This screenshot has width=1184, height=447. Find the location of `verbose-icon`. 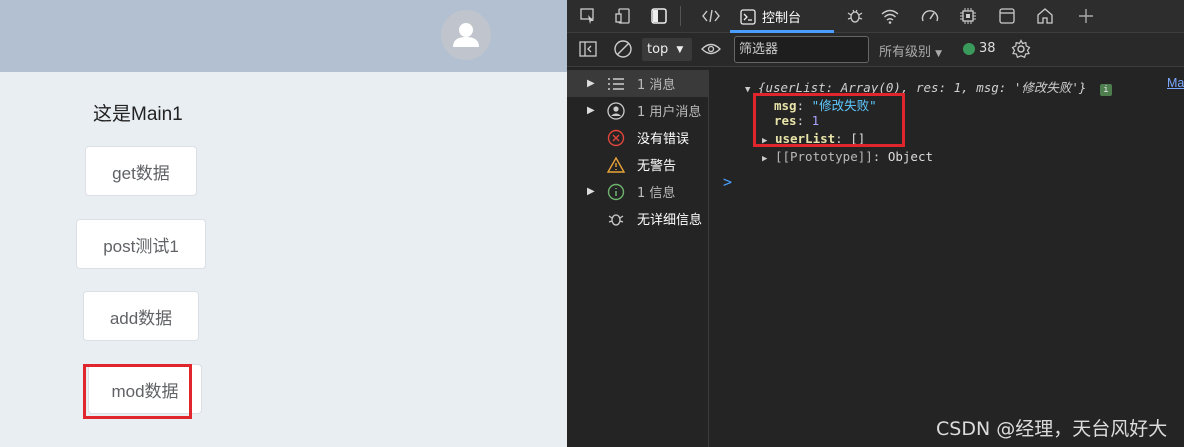

verbose-icon is located at coordinates (616, 219).